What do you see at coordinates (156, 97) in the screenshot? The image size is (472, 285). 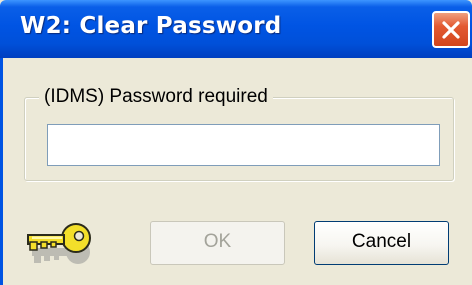 I see `groupbox-label: (IDMS) Password required` at bounding box center [156, 97].